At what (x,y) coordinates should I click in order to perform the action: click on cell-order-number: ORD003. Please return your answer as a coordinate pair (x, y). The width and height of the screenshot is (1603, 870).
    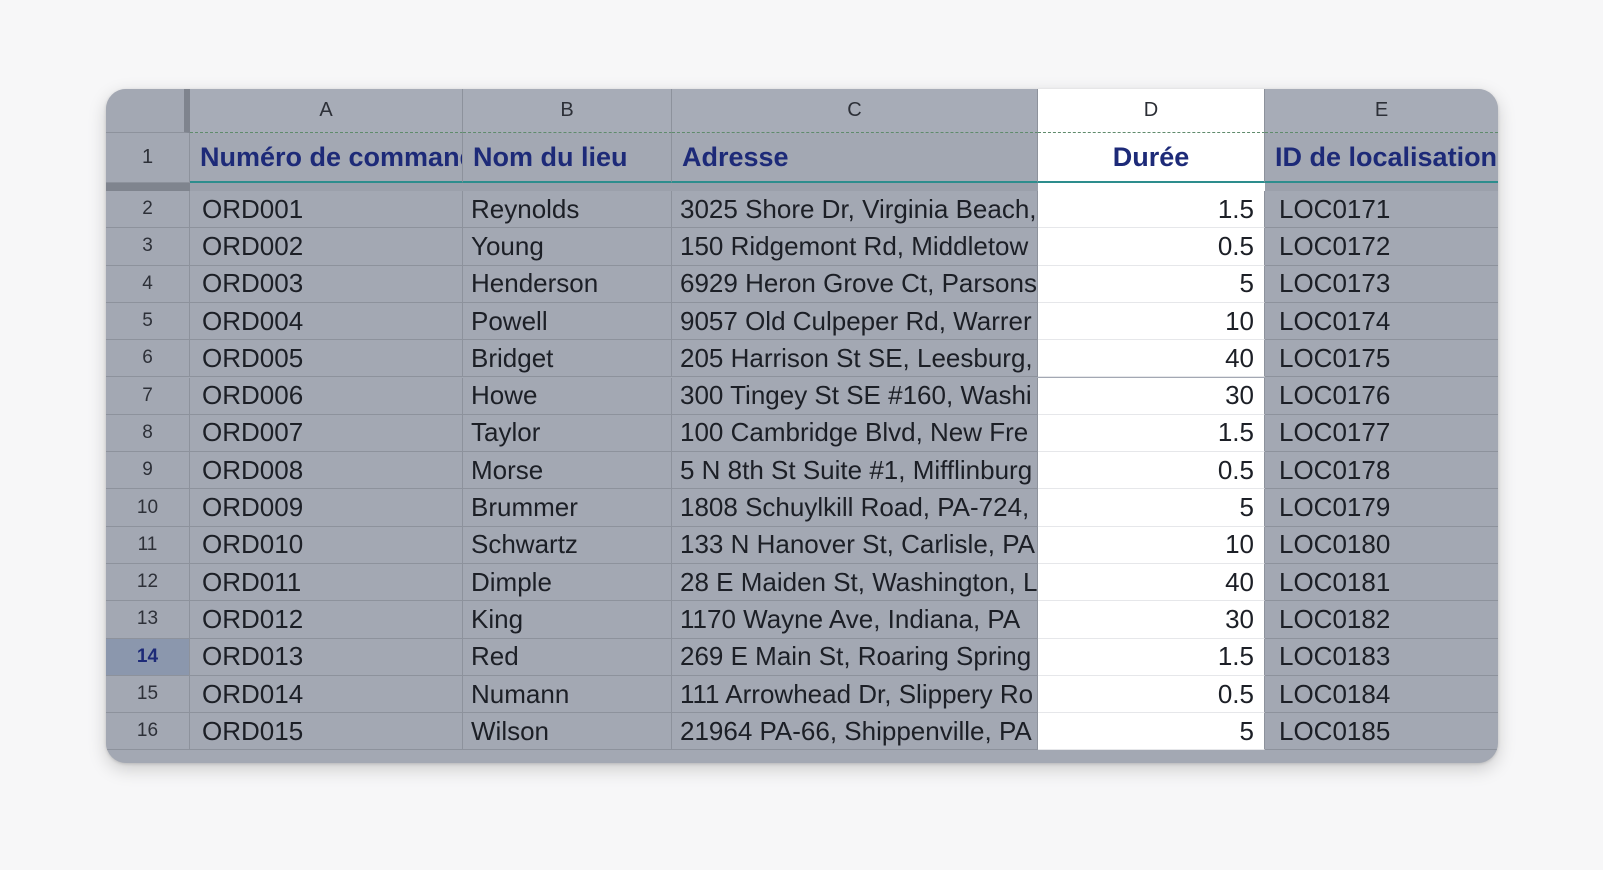
    Looking at the image, I should click on (326, 284).